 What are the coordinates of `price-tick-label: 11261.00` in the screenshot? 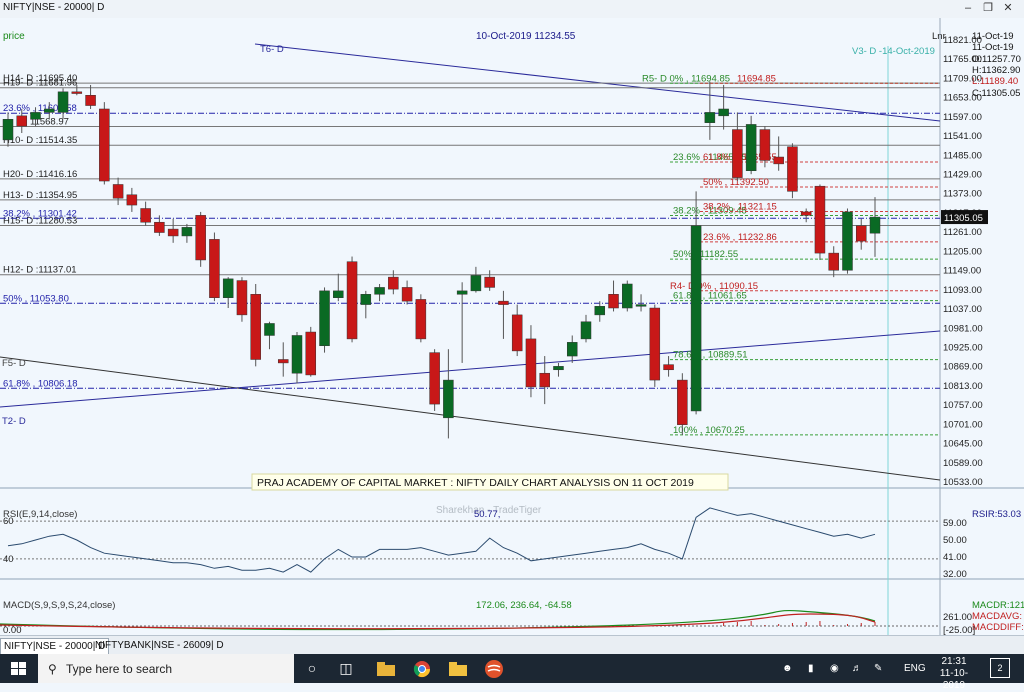 It's located at (962, 232).